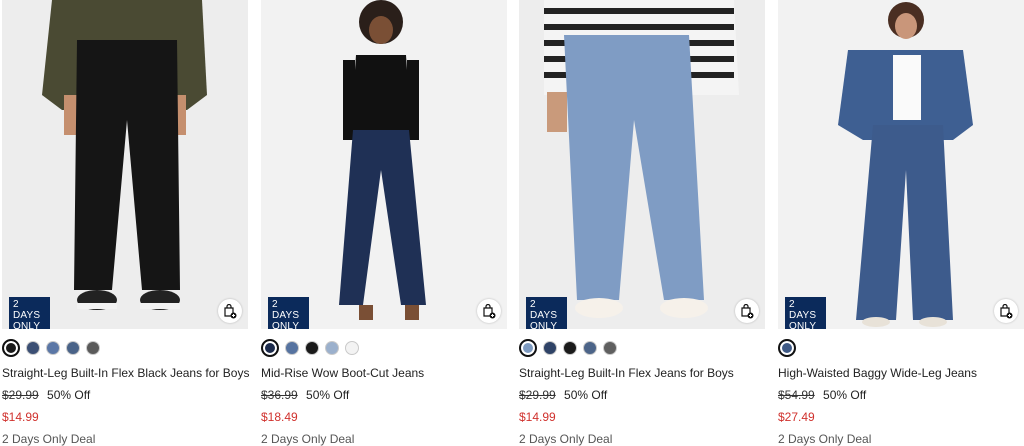 The image size is (1024, 446). Describe the element at coordinates (796, 417) in the screenshot. I see `sale-price: $27.49` at that location.